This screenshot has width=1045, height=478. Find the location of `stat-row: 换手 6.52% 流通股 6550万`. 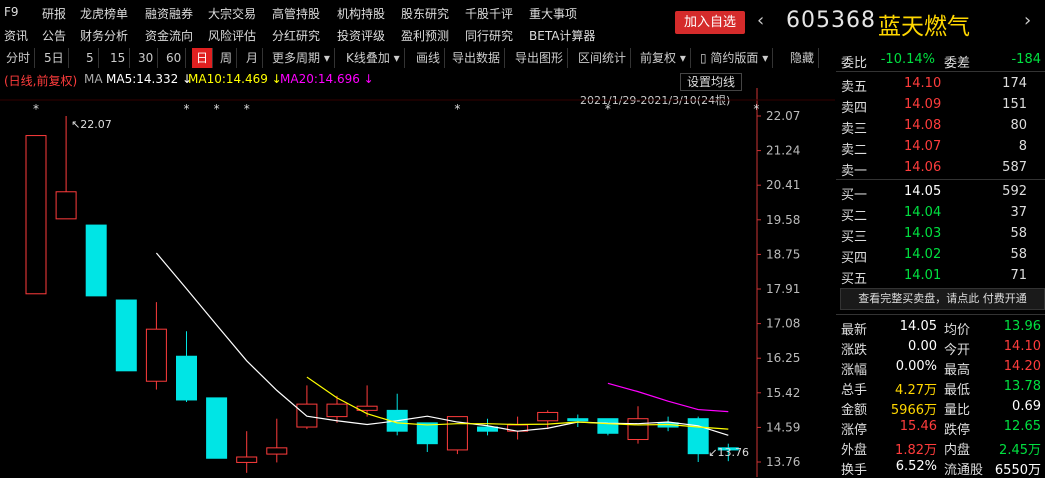

stat-row: 换手 6.52% 流通股 6550万 is located at coordinates (940, 467).